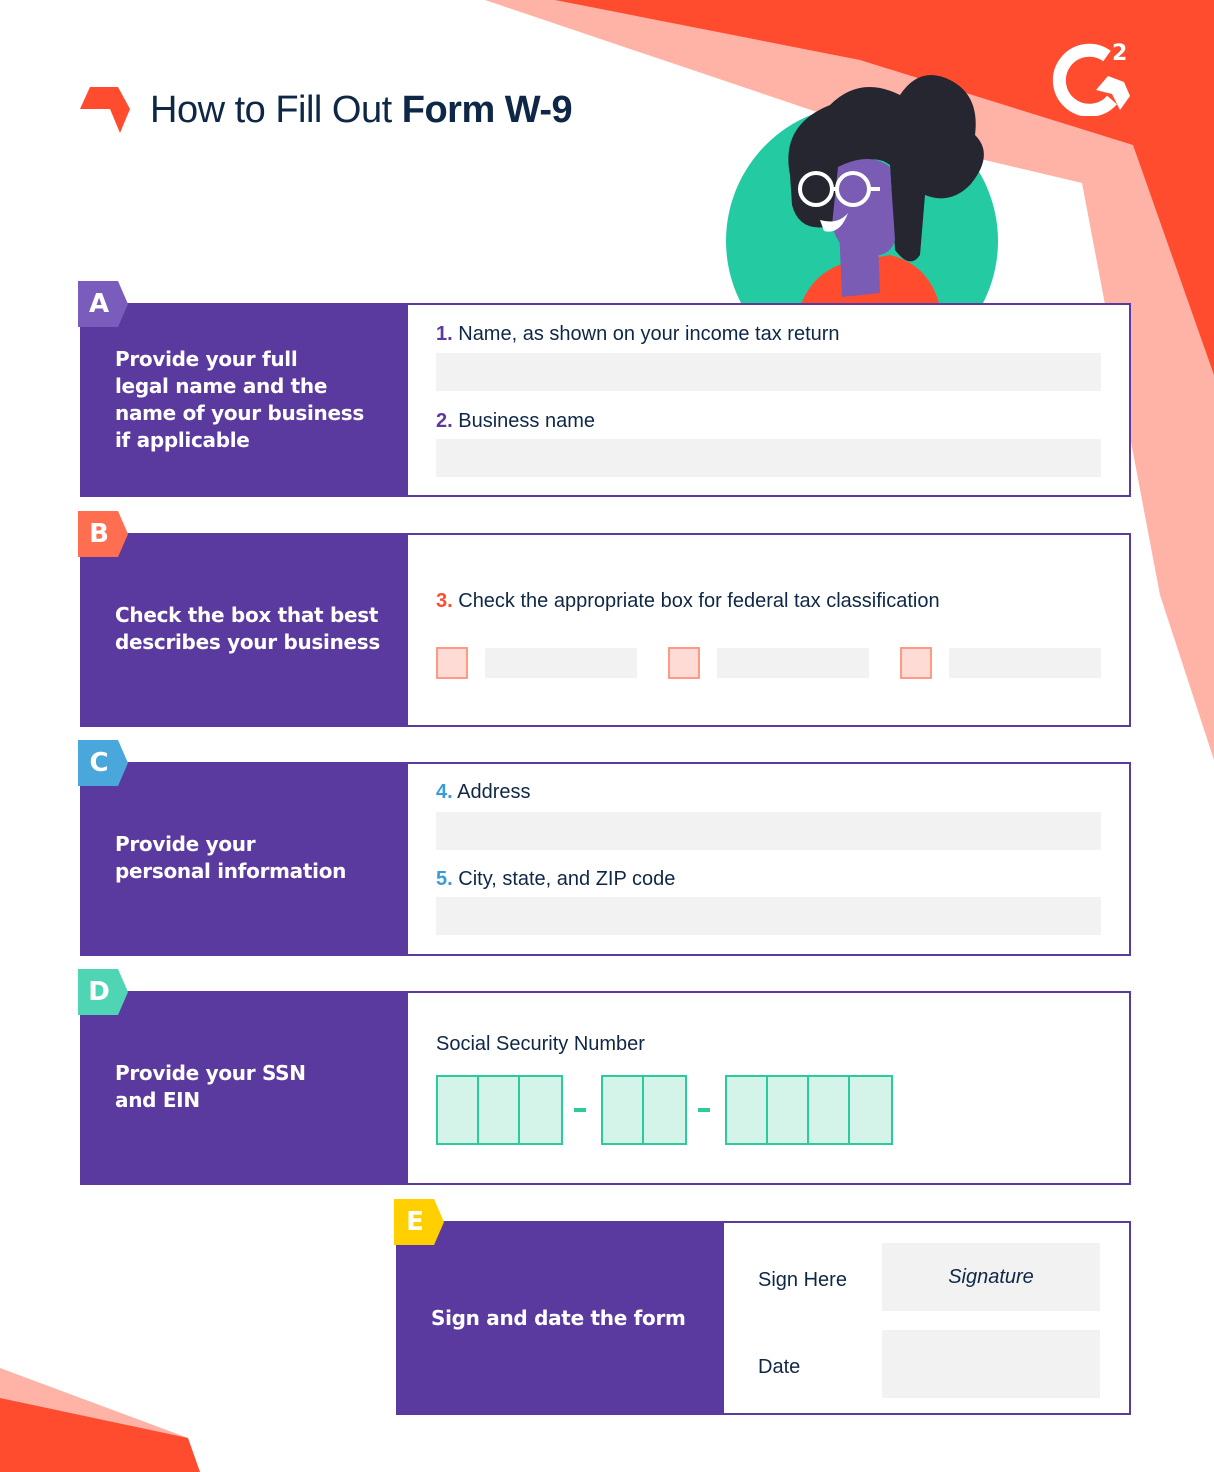 The width and height of the screenshot is (1214, 1472). I want to click on signature-field: Signature, so click(991, 1277).